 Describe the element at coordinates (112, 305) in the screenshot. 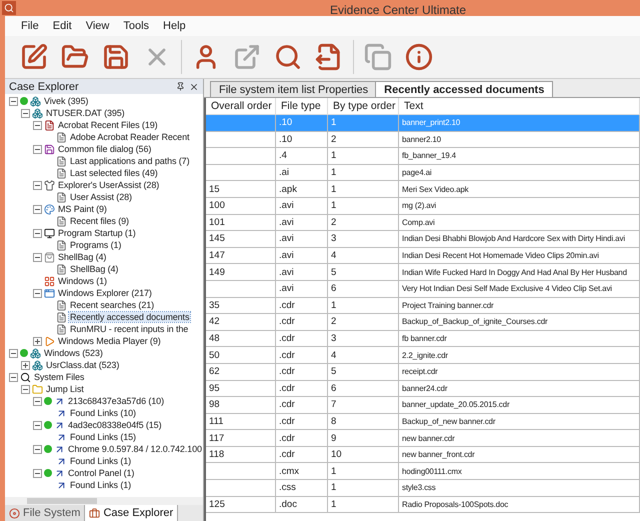

I see `tree-item: Recent searches (21)` at that location.